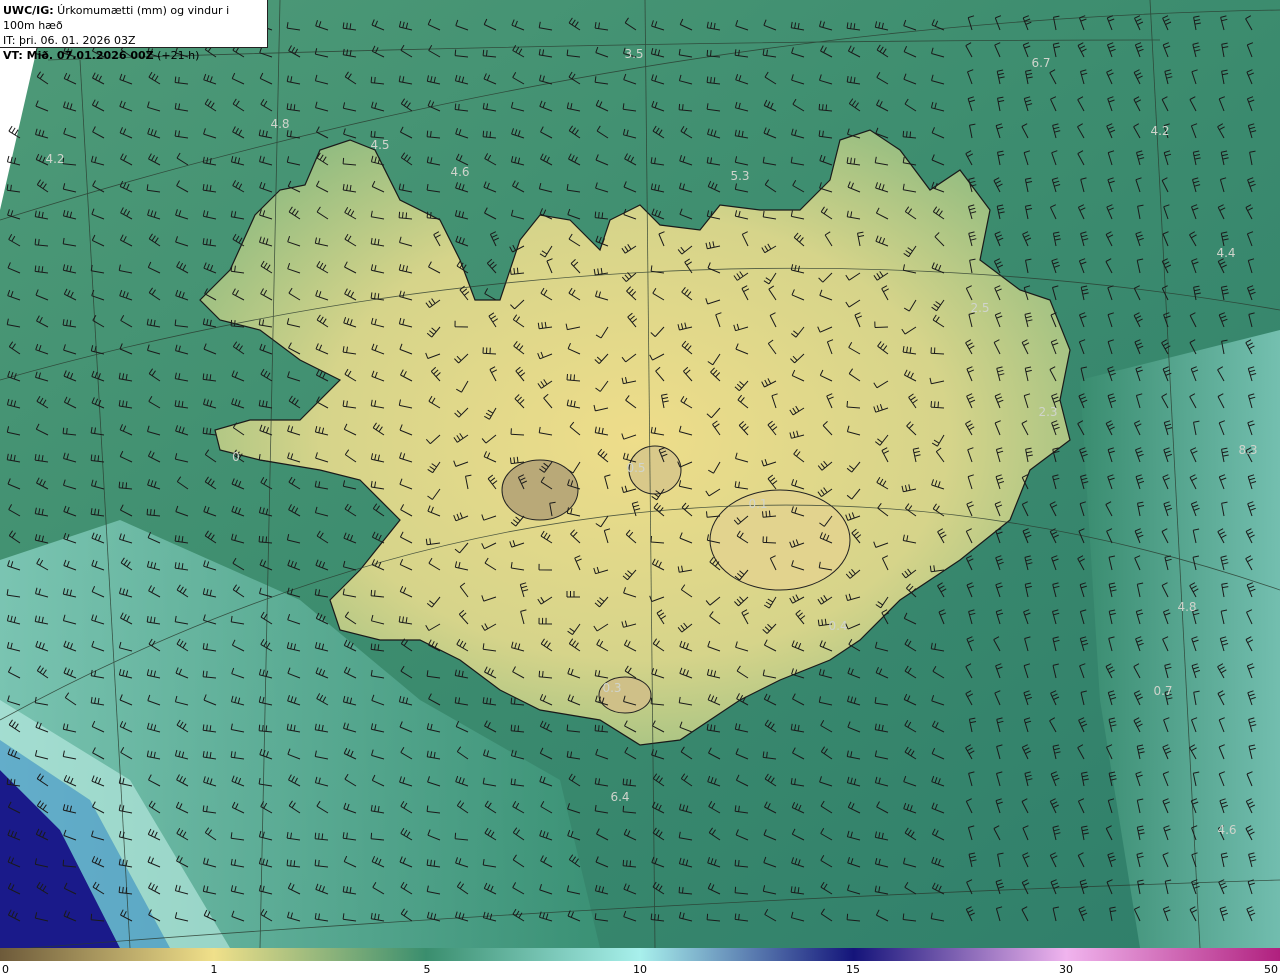  What do you see at coordinates (757, 504) in the screenshot?
I see `value-label: 0.1` at bounding box center [757, 504].